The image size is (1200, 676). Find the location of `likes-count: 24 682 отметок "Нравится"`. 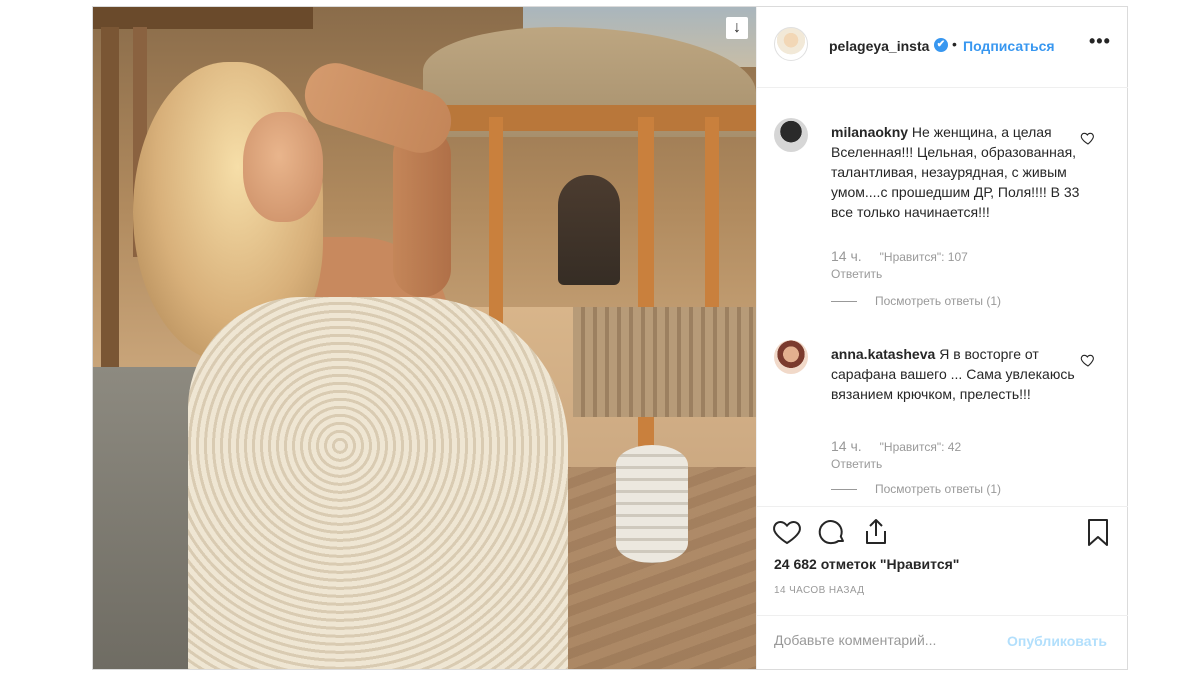

likes-count: 24 682 отметок "Нравится" is located at coordinates (866, 564).